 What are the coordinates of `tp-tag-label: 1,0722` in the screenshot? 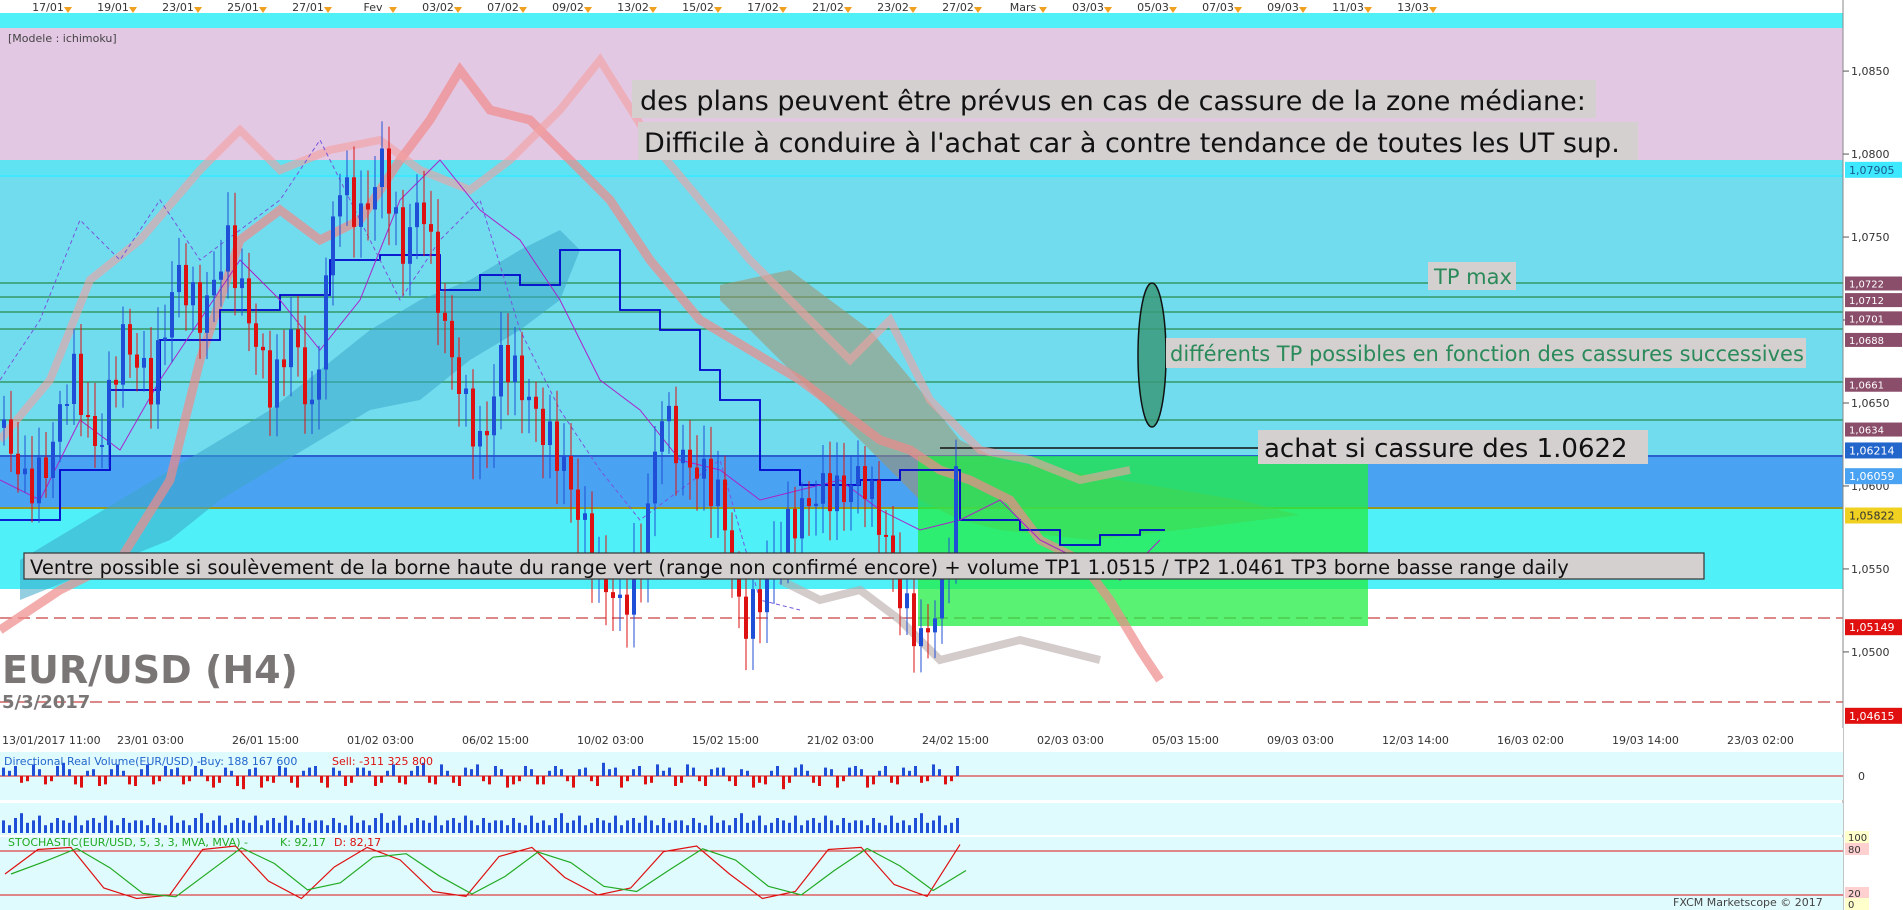 It's located at (1866, 285).